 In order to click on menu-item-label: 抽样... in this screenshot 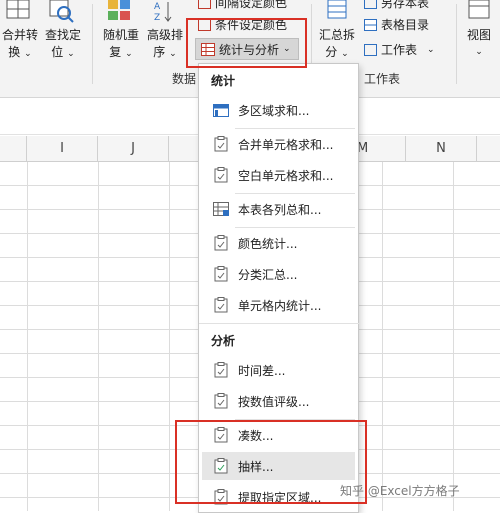, I will do `click(256, 466)`.